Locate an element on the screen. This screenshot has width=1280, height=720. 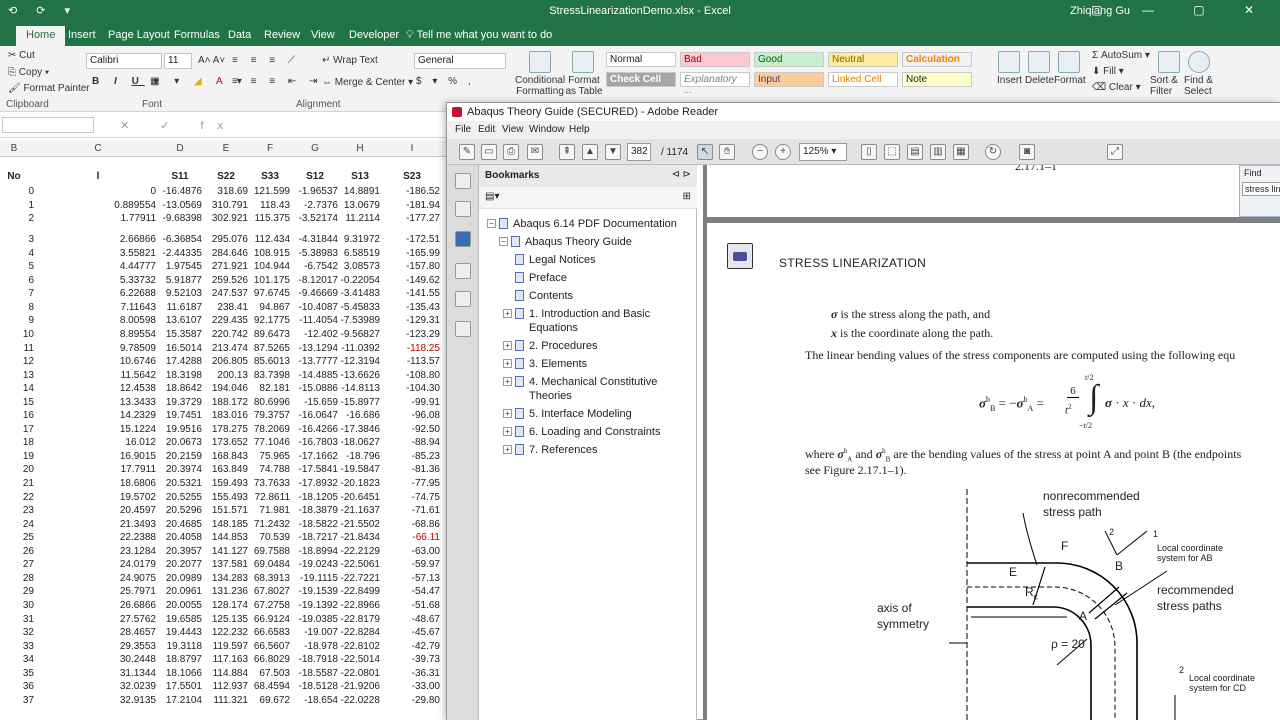
table-cell: -22.8966 is located at coordinates (360, 605).